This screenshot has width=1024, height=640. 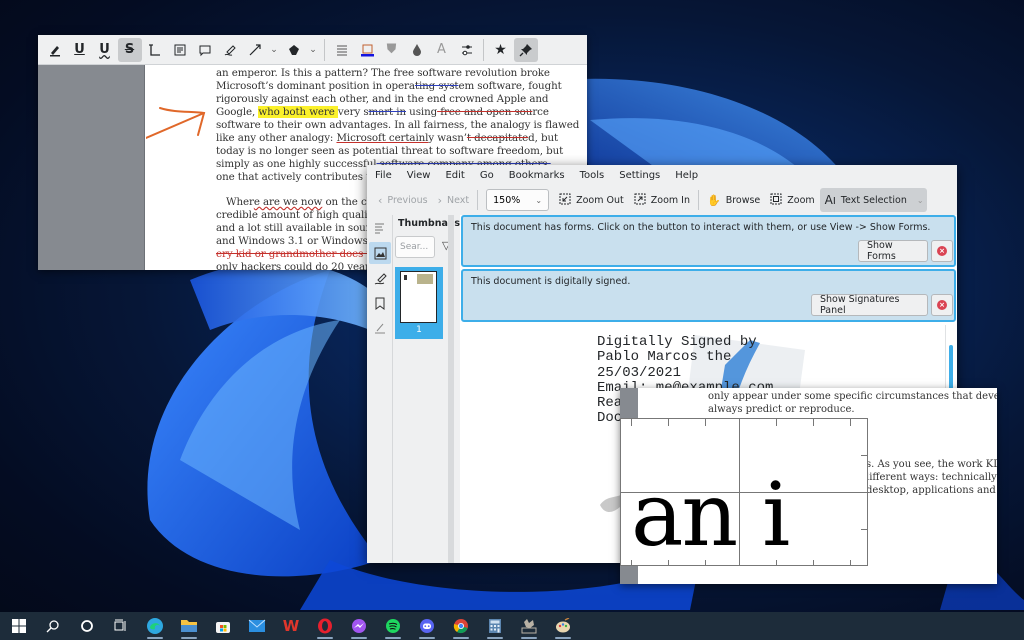 I want to click on messenger-app, so click(x=359, y=626).